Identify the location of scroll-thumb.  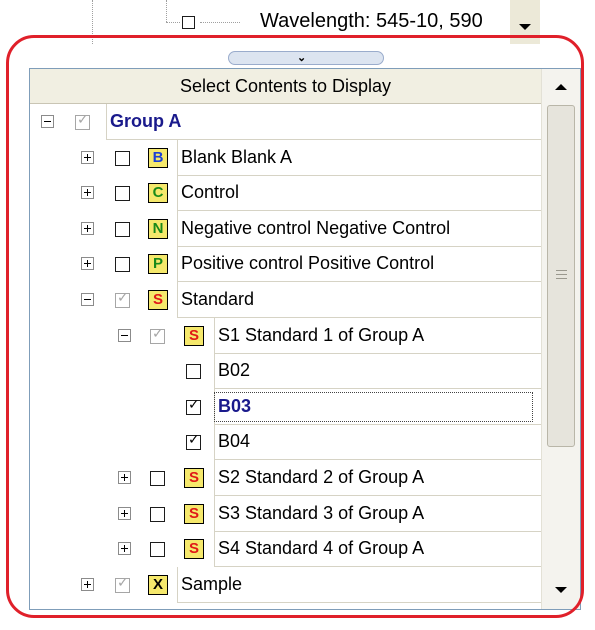
(561, 276).